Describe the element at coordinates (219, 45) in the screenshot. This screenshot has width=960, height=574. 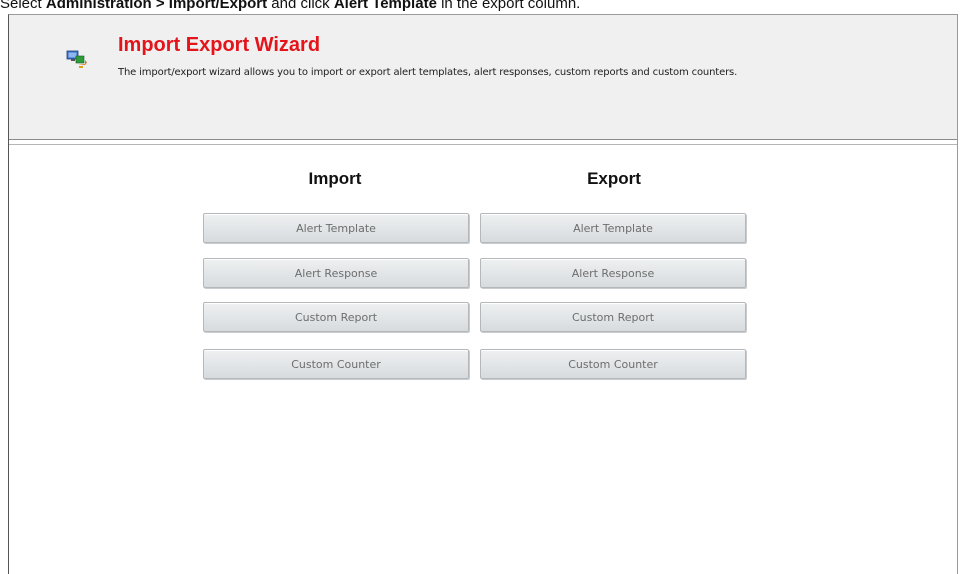
I see `wizard-title: Import Export Wizard` at that location.